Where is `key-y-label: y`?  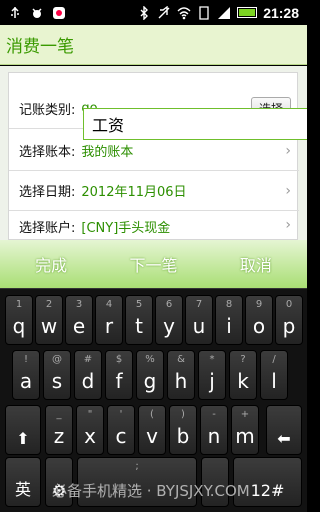
key-y-label: y is located at coordinates (169, 326).